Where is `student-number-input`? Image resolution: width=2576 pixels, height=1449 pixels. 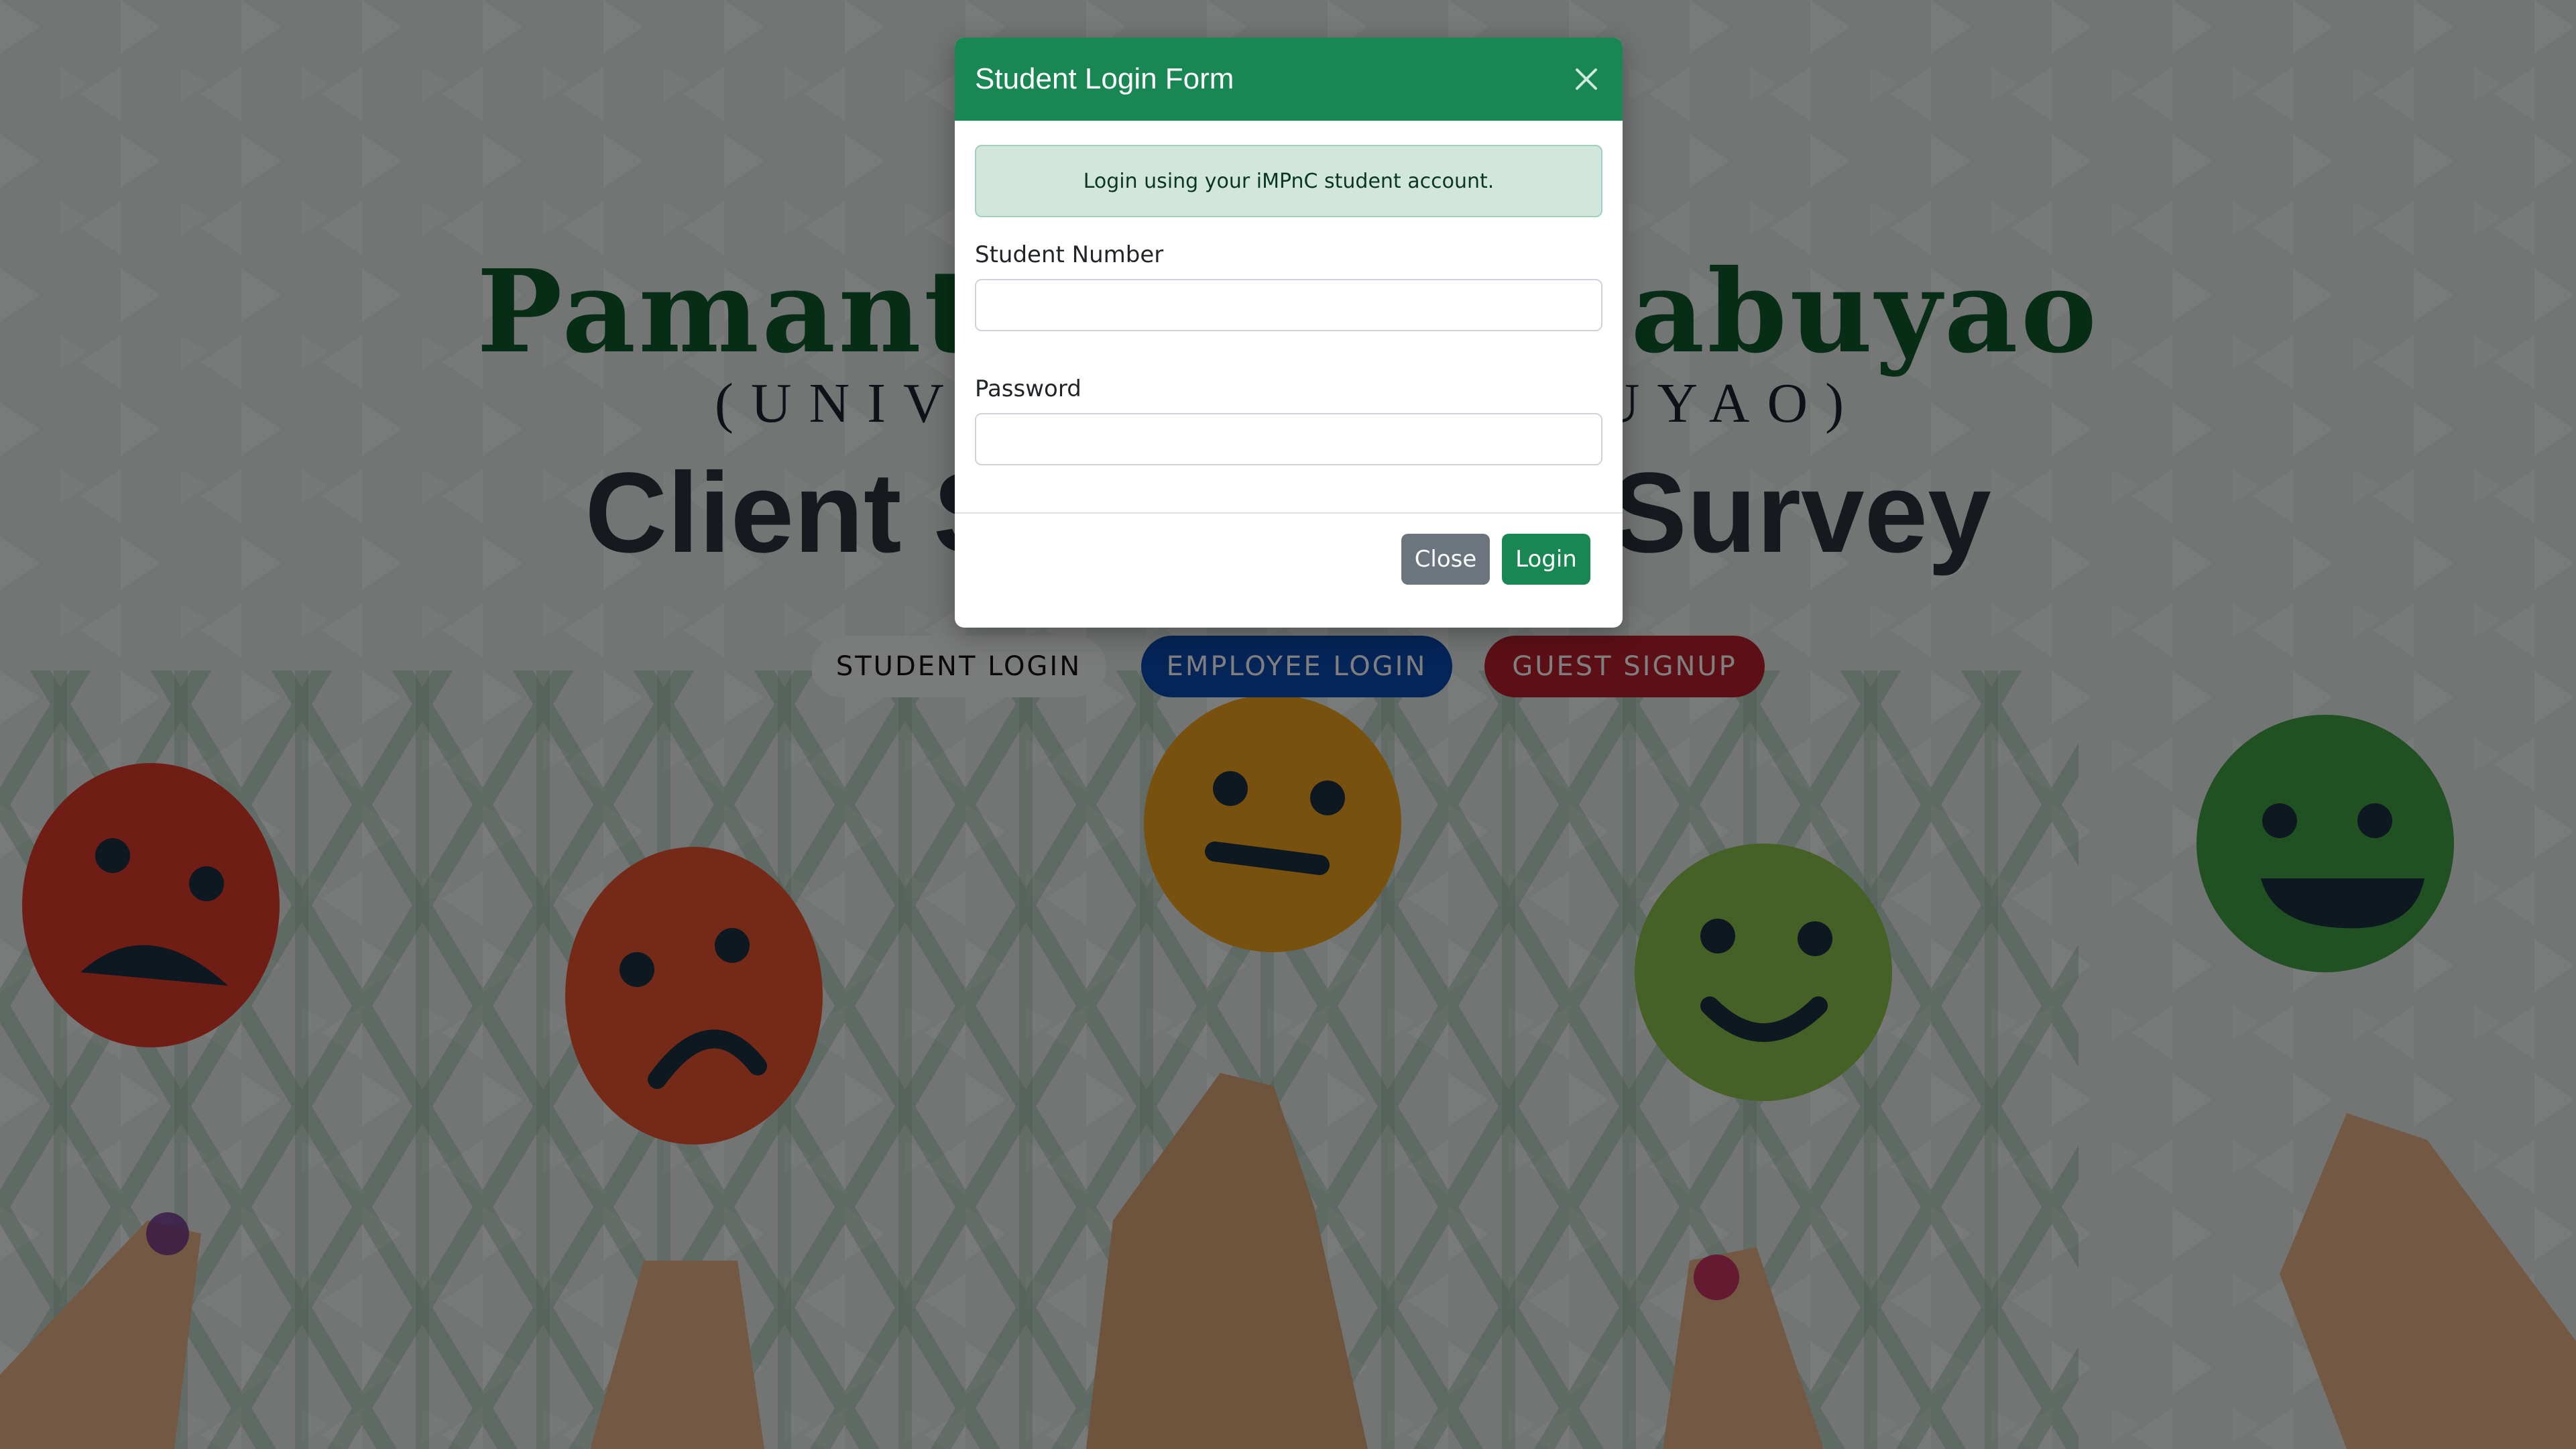
student-number-input is located at coordinates (1288, 305).